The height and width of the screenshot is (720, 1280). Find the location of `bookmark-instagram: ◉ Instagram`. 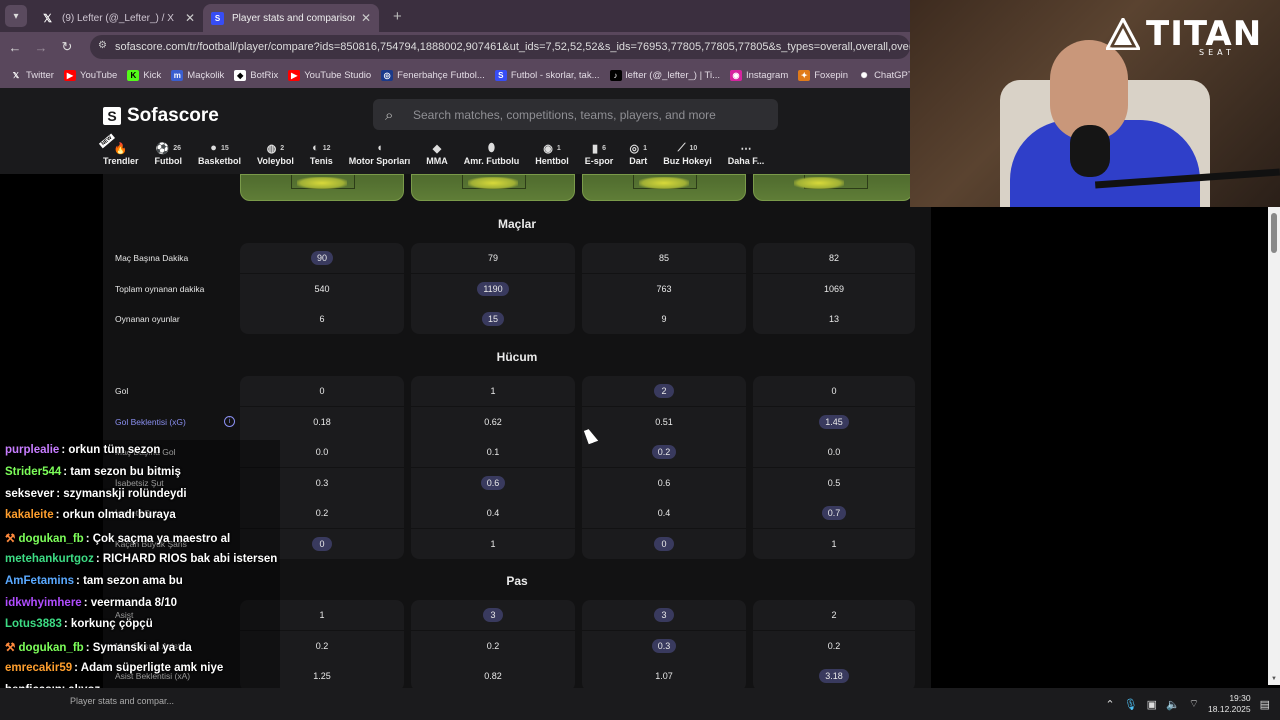

bookmark-instagram: ◉ Instagram is located at coordinates (759, 75).